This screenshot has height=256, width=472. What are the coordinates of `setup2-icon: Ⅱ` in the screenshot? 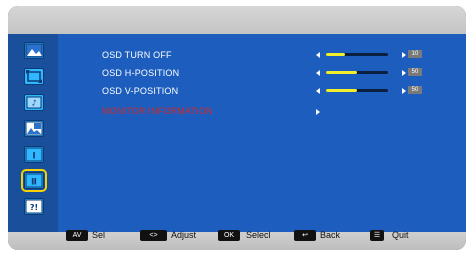 It's located at (34, 180).